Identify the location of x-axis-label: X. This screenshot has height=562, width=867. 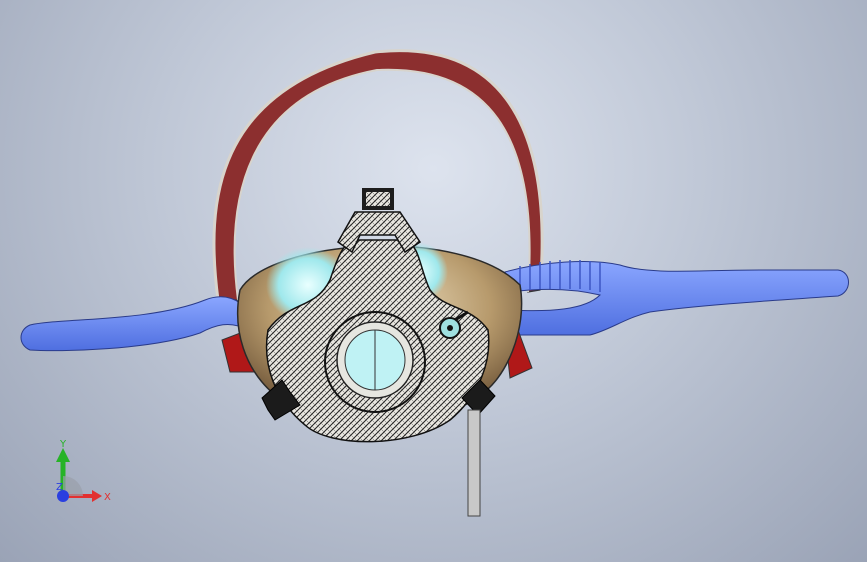
(107, 497).